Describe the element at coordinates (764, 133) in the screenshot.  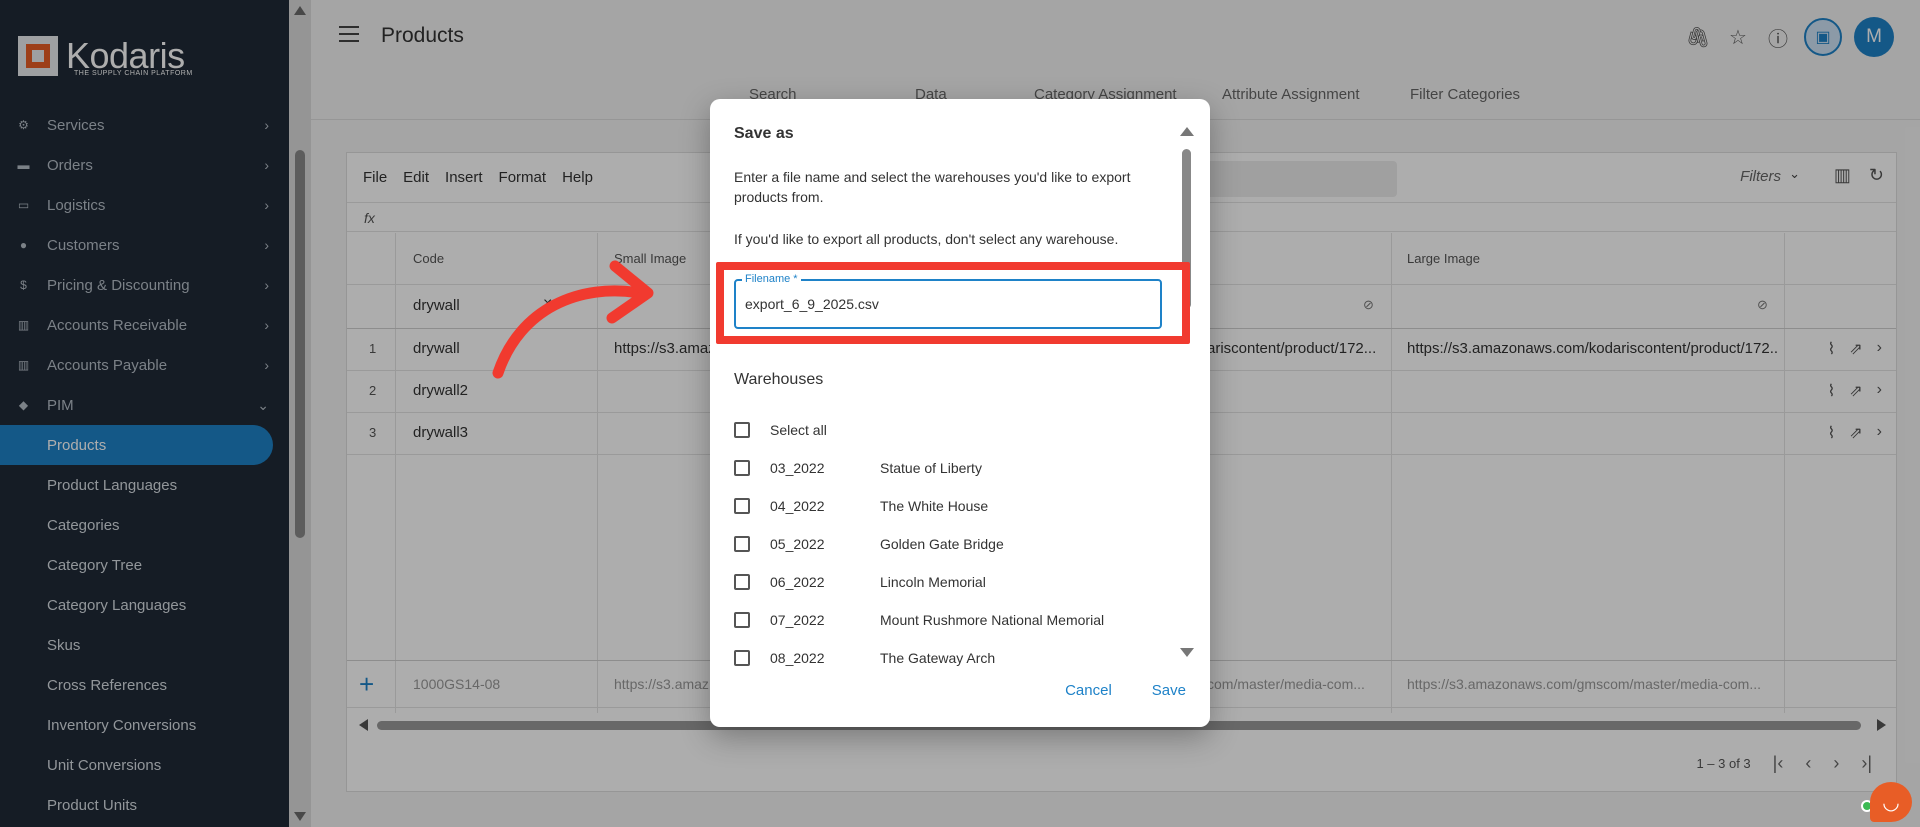
I see `dialog-title: Save as` at that location.